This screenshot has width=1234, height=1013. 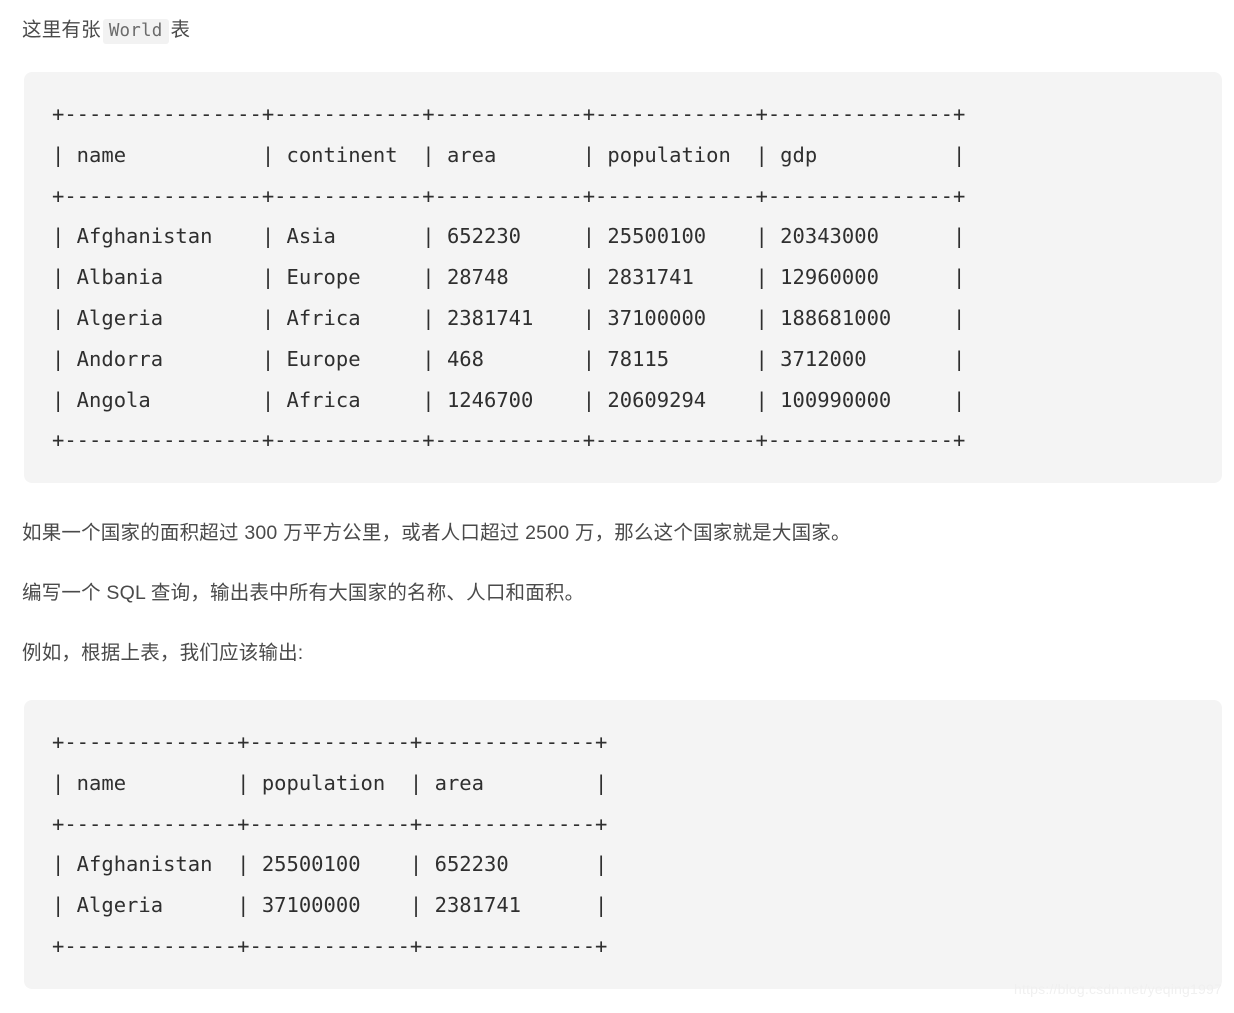 I want to click on paragraph-task: 编写一个 SQL 查询，输出表中所有大国家的名称、人口和面积。, so click(x=303, y=593).